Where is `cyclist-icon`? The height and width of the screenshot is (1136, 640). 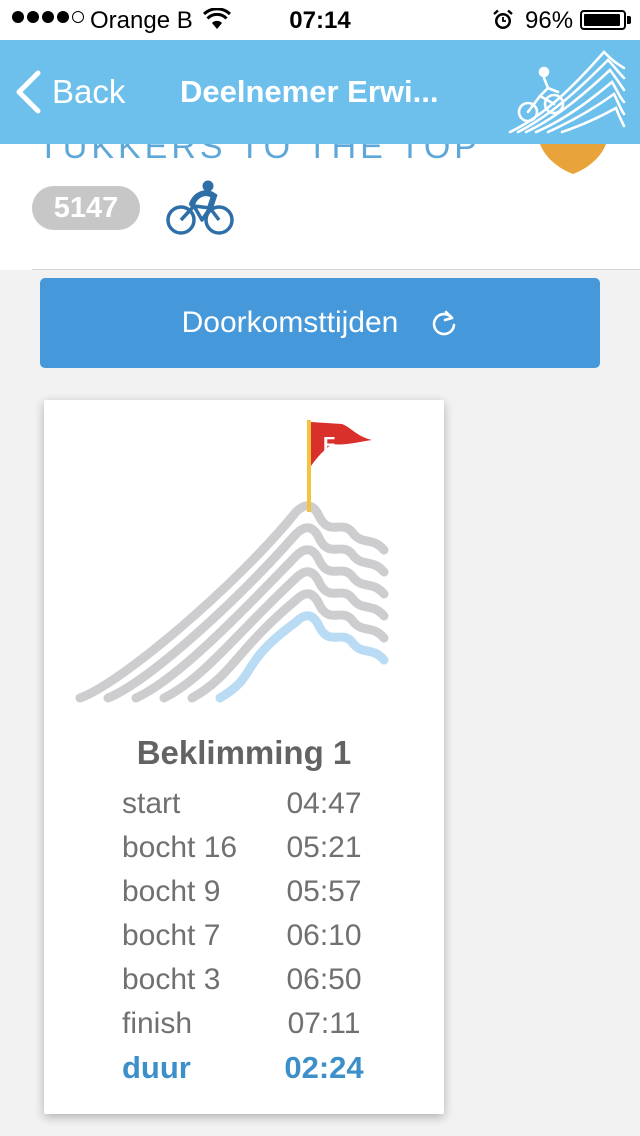
cyclist-icon is located at coordinates (200, 207).